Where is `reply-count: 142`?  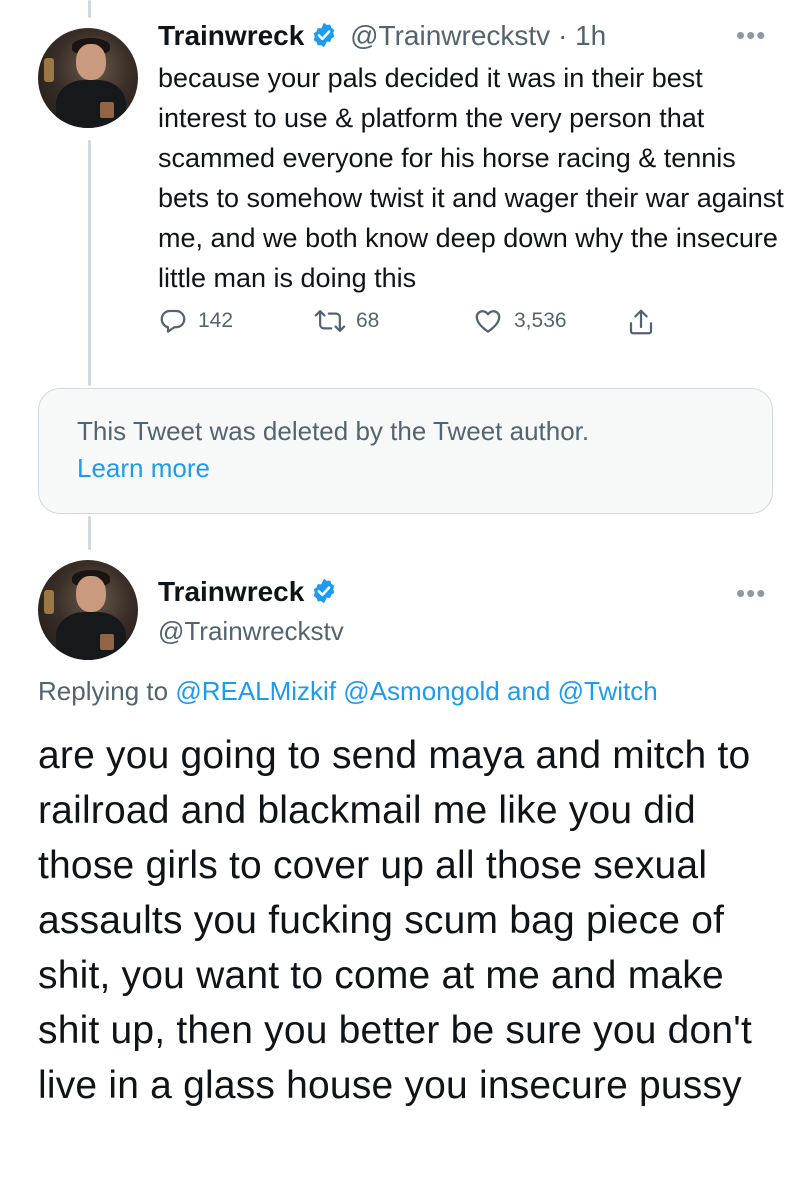 reply-count: 142 is located at coordinates (216, 320).